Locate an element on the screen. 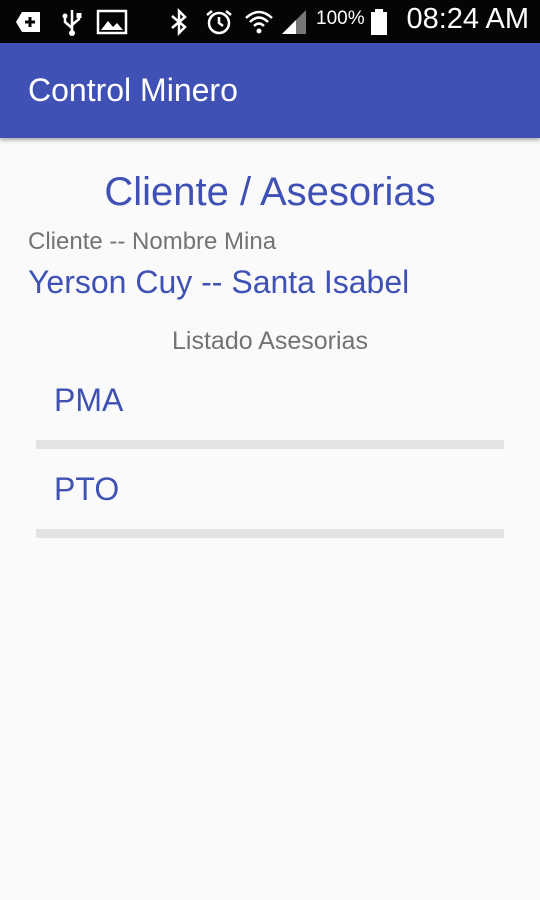 The width and height of the screenshot is (540, 900). client-value: Yerson Cuy -- Santa Isabel is located at coordinates (219, 282).